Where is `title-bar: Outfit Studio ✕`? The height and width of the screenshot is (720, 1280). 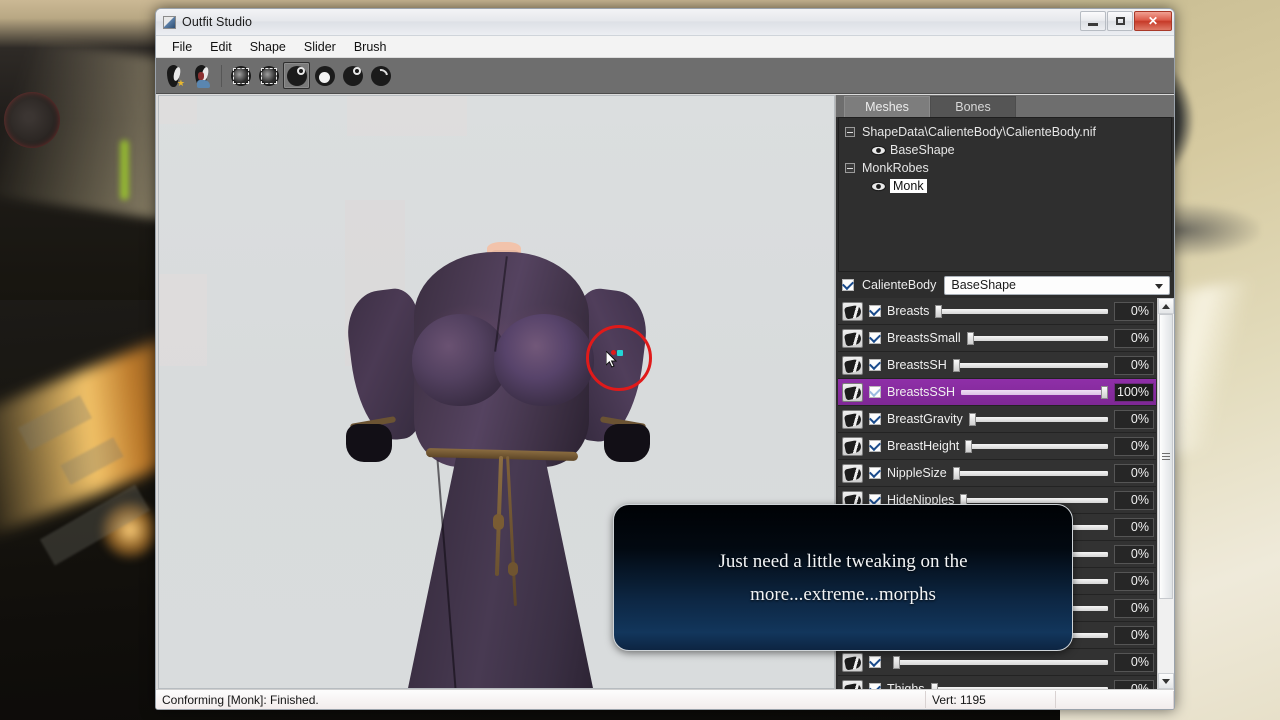 title-bar: Outfit Studio ✕ is located at coordinates (665, 22).